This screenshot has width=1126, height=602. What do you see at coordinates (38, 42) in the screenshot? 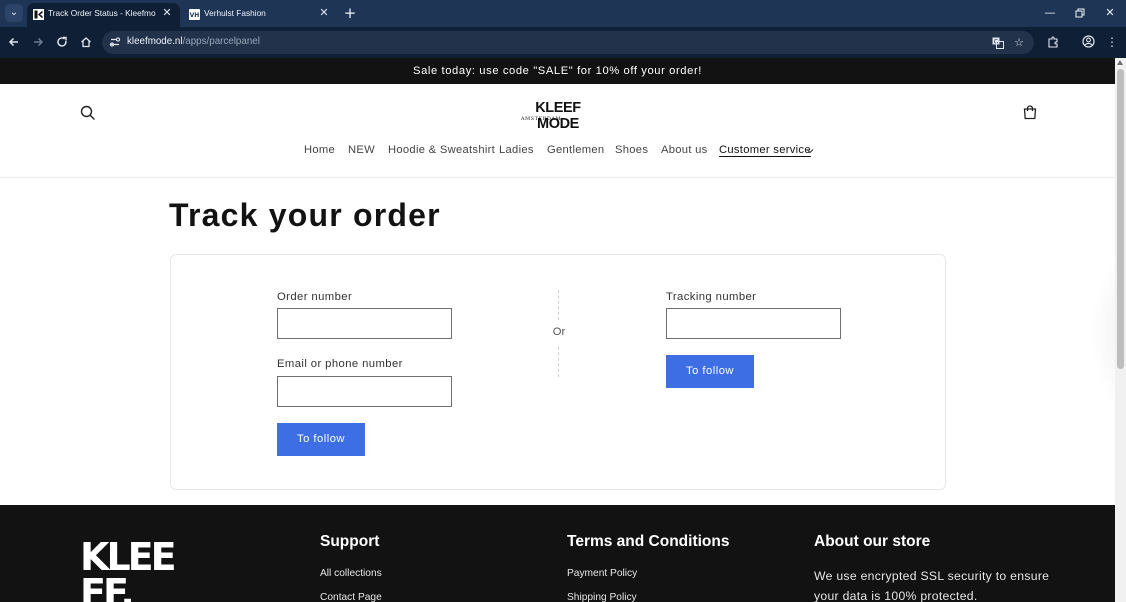
I see `forward-arrow-icon` at bounding box center [38, 42].